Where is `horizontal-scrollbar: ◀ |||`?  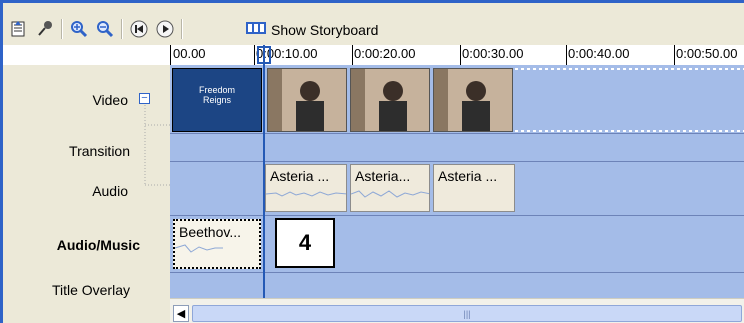 horizontal-scrollbar: ◀ ||| is located at coordinates (457, 310).